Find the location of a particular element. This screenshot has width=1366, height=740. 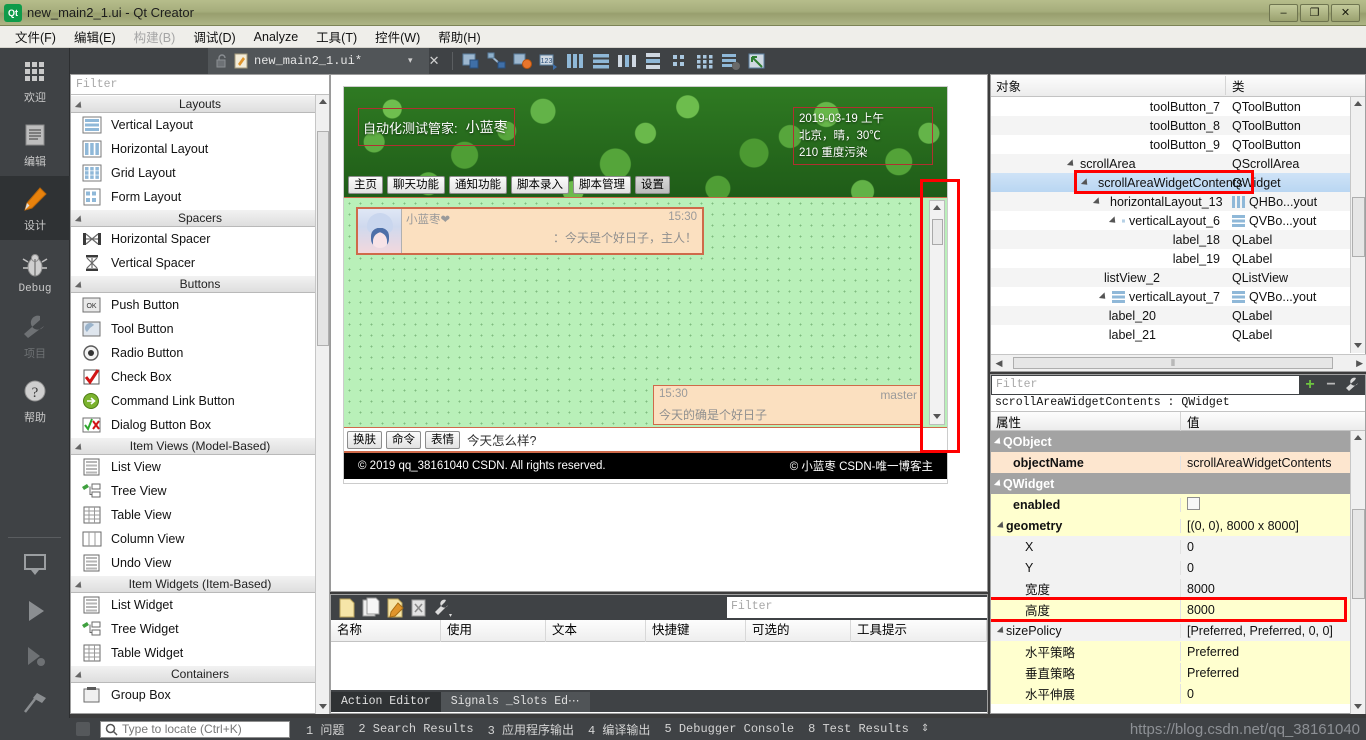

widget-item-form-layout: Form Layout is located at coordinates (200, 197).